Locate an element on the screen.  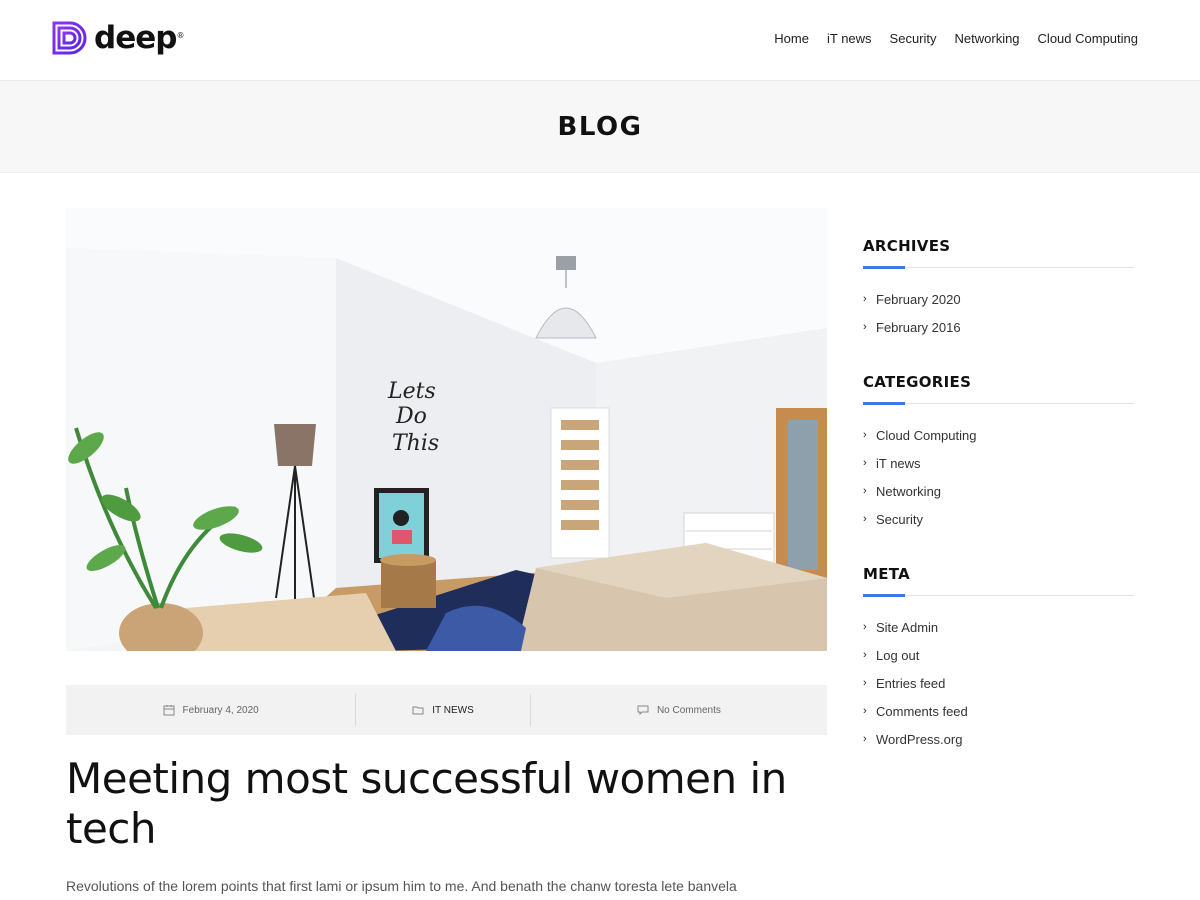
category-item-label: Cloud Computing is located at coordinates (926, 435).